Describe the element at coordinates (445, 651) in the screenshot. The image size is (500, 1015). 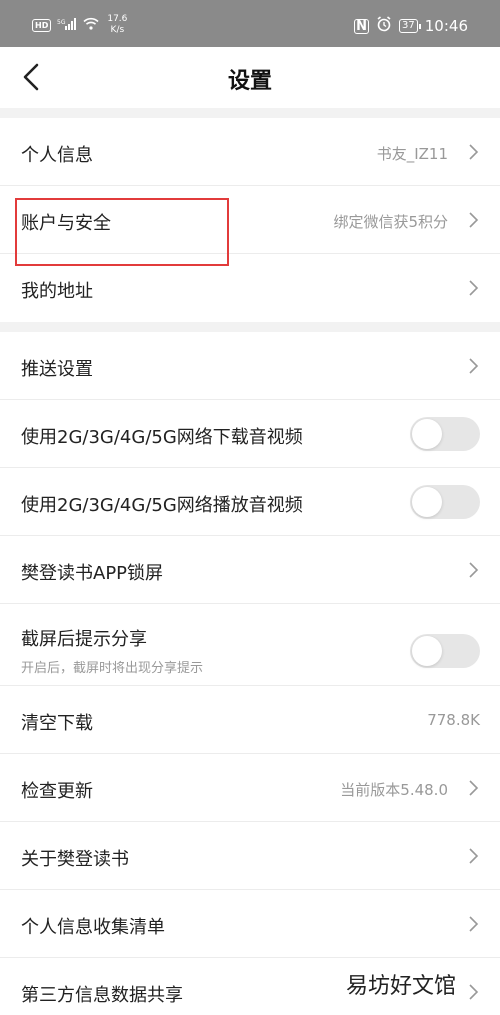
I see `screenshot-share-toggle` at that location.